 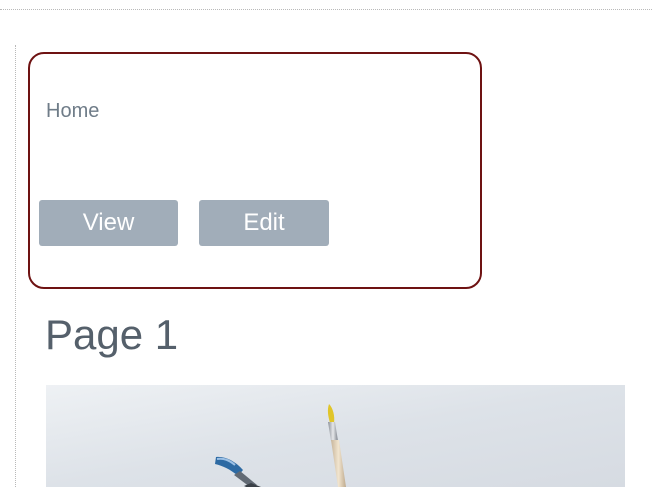 What do you see at coordinates (108, 223) in the screenshot?
I see `view-button: View` at bounding box center [108, 223].